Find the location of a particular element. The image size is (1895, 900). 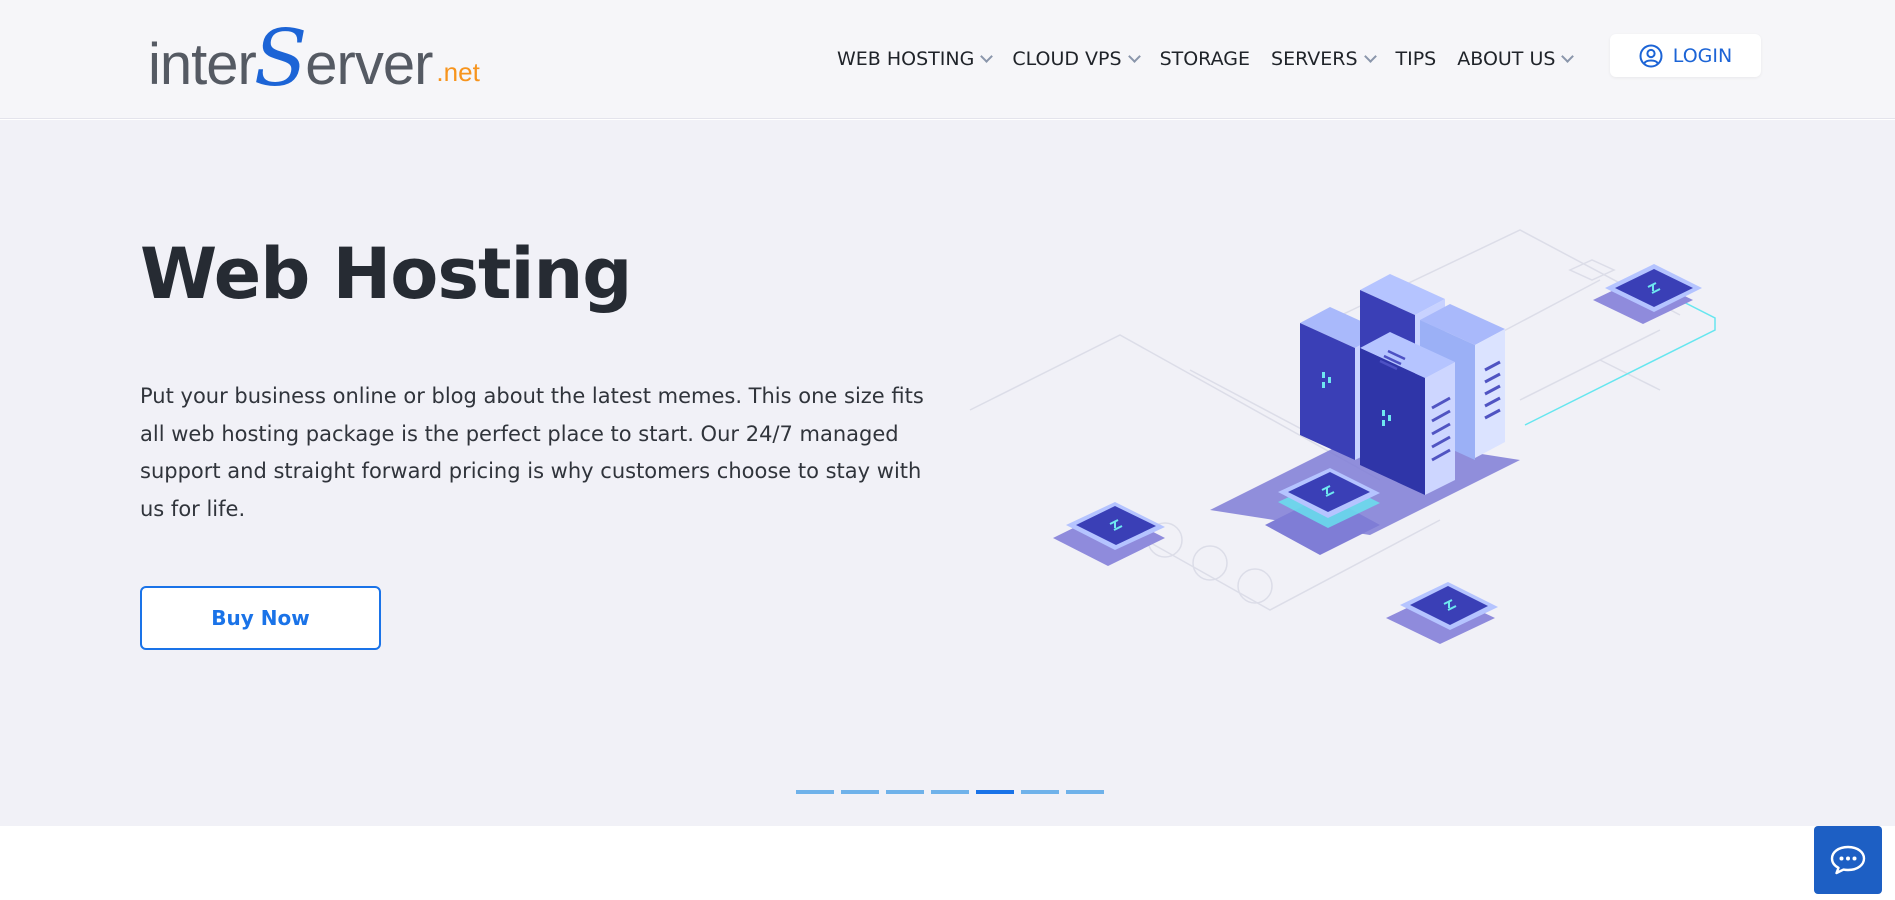

nav-label: TIPS is located at coordinates (1416, 59).